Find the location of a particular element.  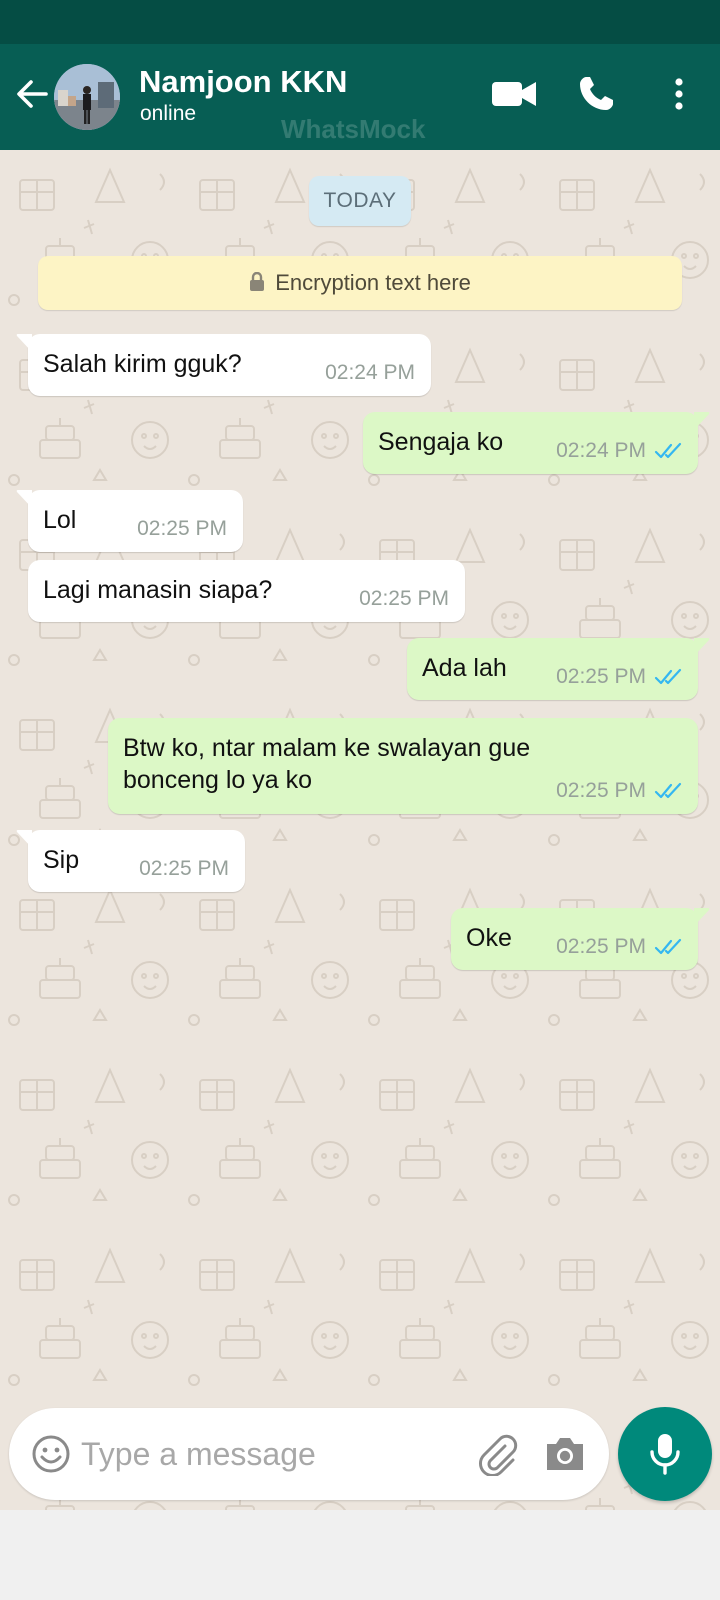

message-text-line: Btw ko, ntar malam ke swalayan gue is located at coordinates (327, 748).